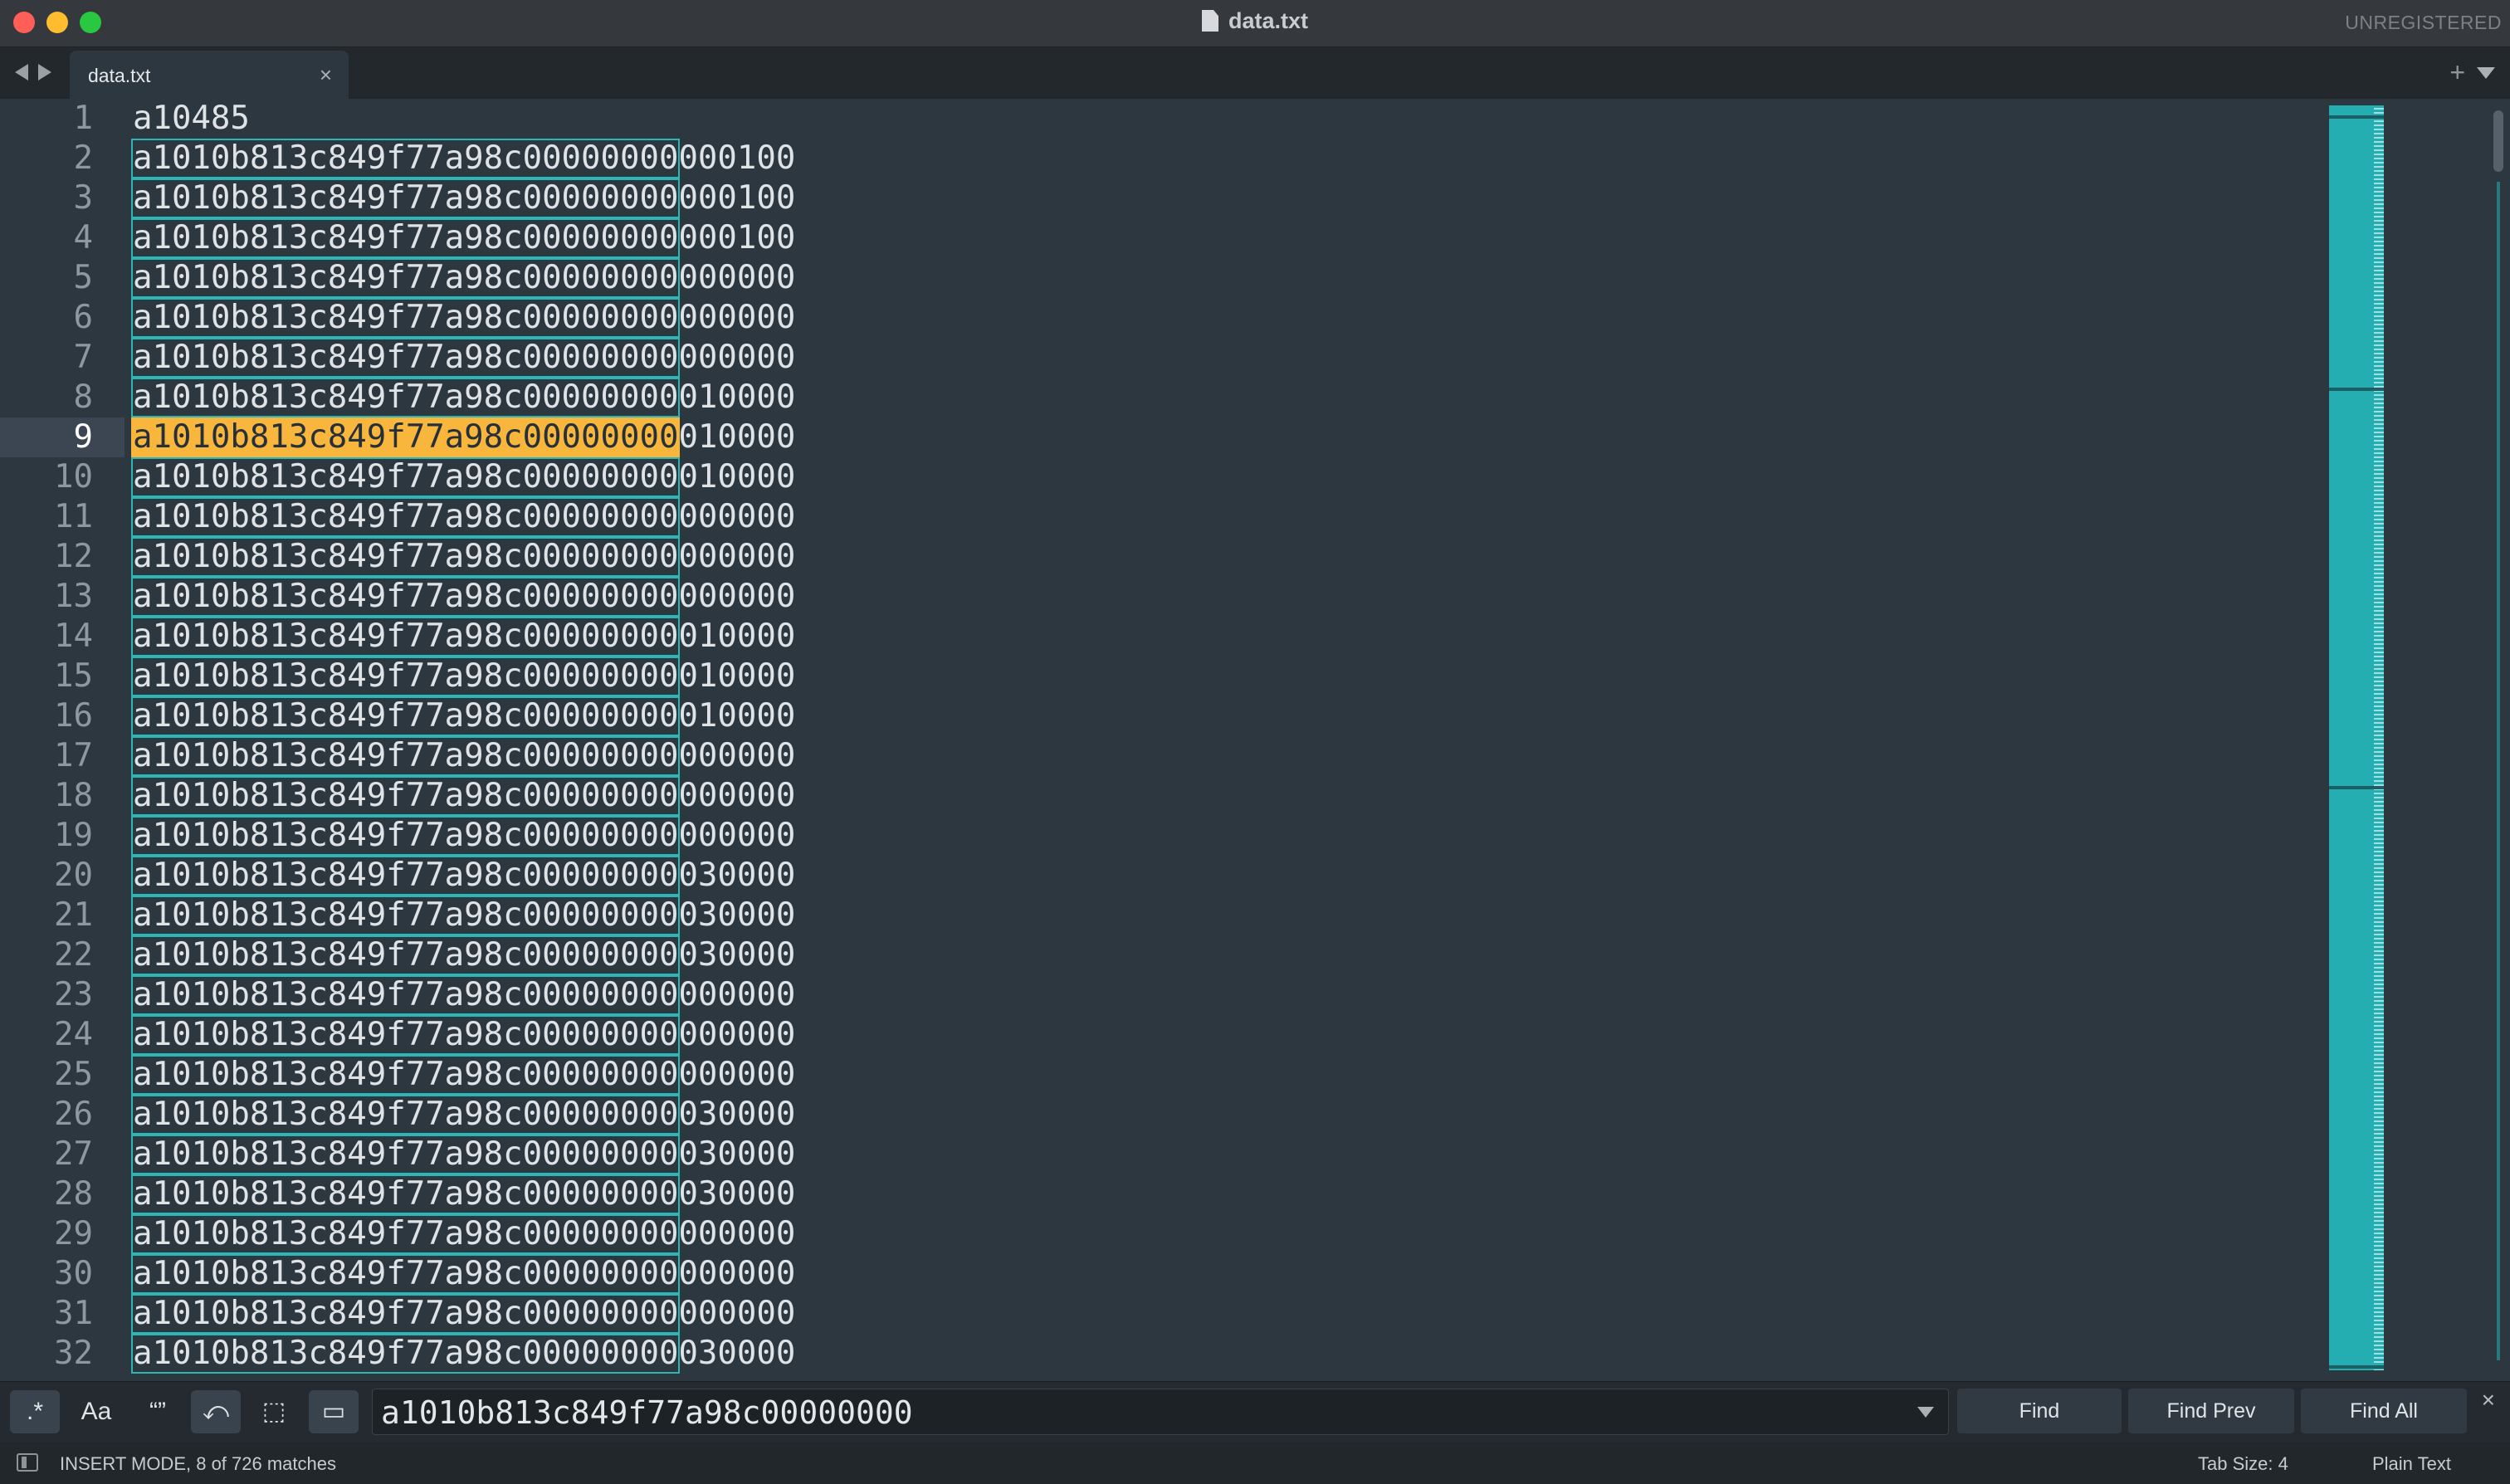 The image size is (2510, 1484). Describe the element at coordinates (1162, 119) in the screenshot. I see `code-line: 1 a10485` at that location.